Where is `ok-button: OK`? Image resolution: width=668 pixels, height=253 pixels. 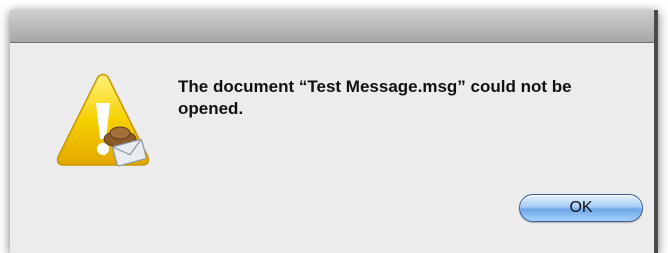
ok-button: OK is located at coordinates (581, 208).